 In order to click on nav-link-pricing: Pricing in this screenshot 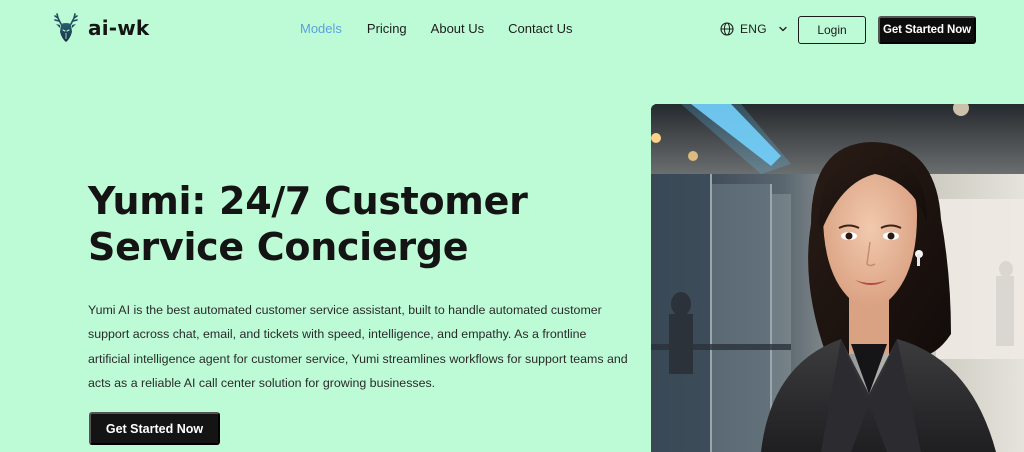, I will do `click(387, 28)`.